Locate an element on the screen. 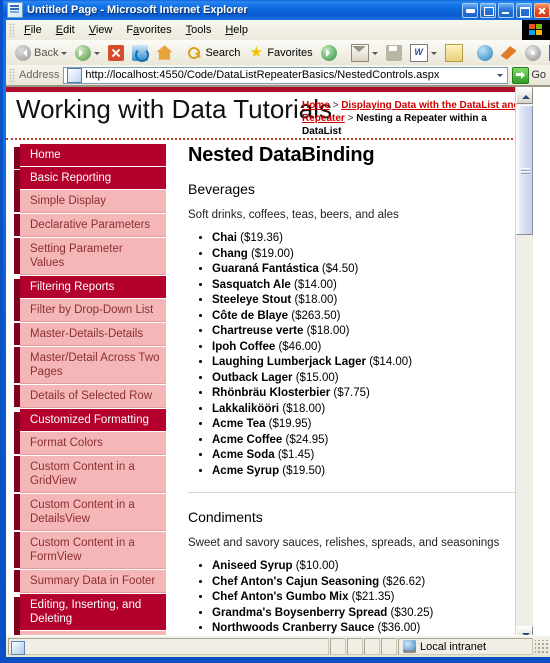  mail-button is located at coordinates (364, 53).